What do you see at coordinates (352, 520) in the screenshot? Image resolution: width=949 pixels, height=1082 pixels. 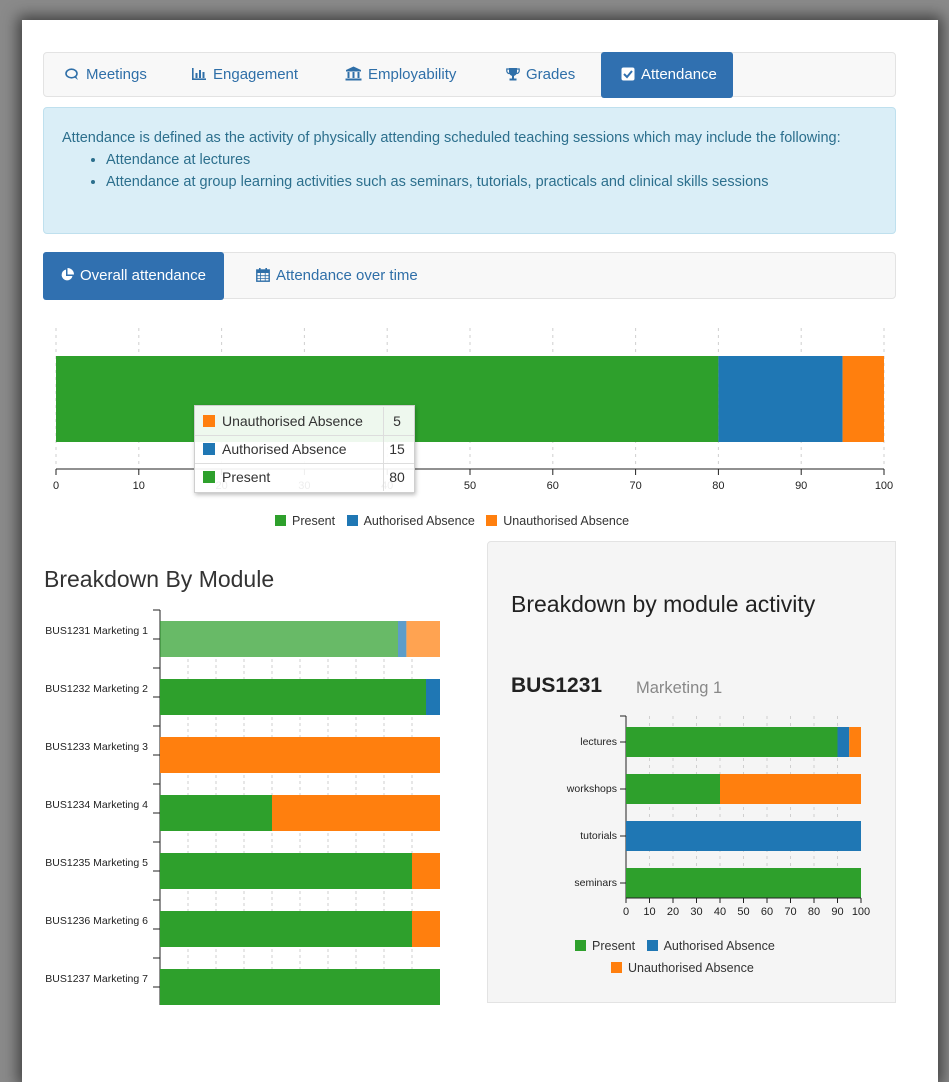 I see `legend-swatch-authorised` at bounding box center [352, 520].